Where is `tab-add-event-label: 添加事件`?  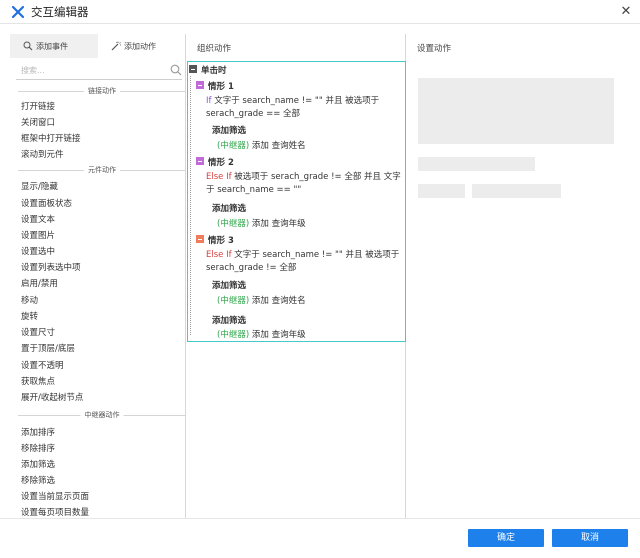
tab-add-event-label: 添加事件 is located at coordinates (52, 46).